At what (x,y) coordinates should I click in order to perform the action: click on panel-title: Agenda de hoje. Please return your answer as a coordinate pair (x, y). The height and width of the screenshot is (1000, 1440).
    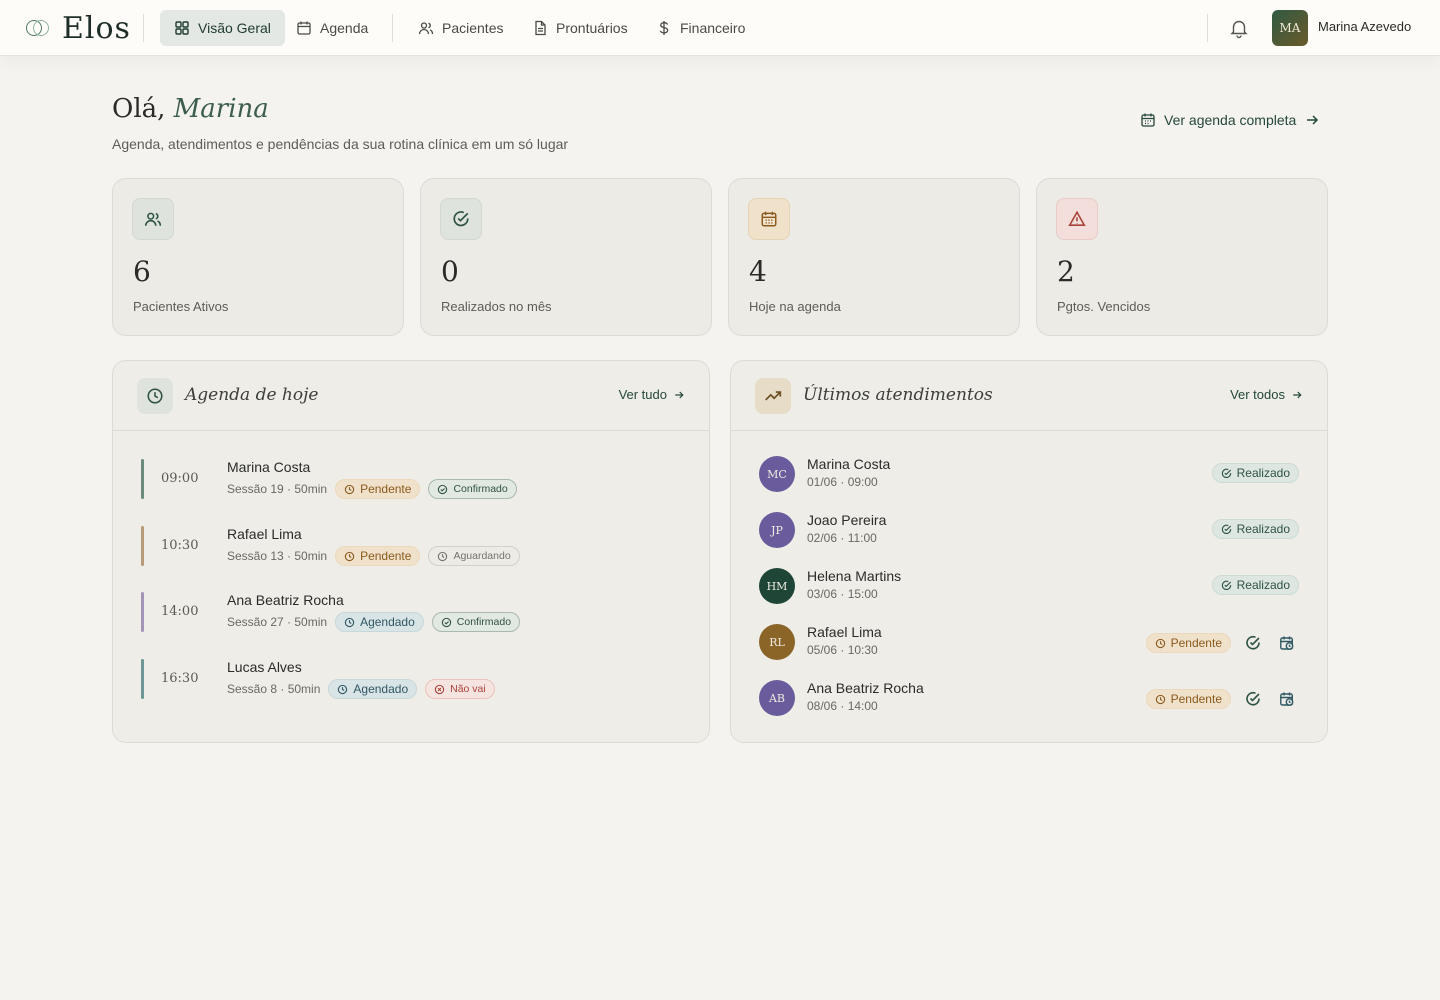
    Looking at the image, I should click on (252, 395).